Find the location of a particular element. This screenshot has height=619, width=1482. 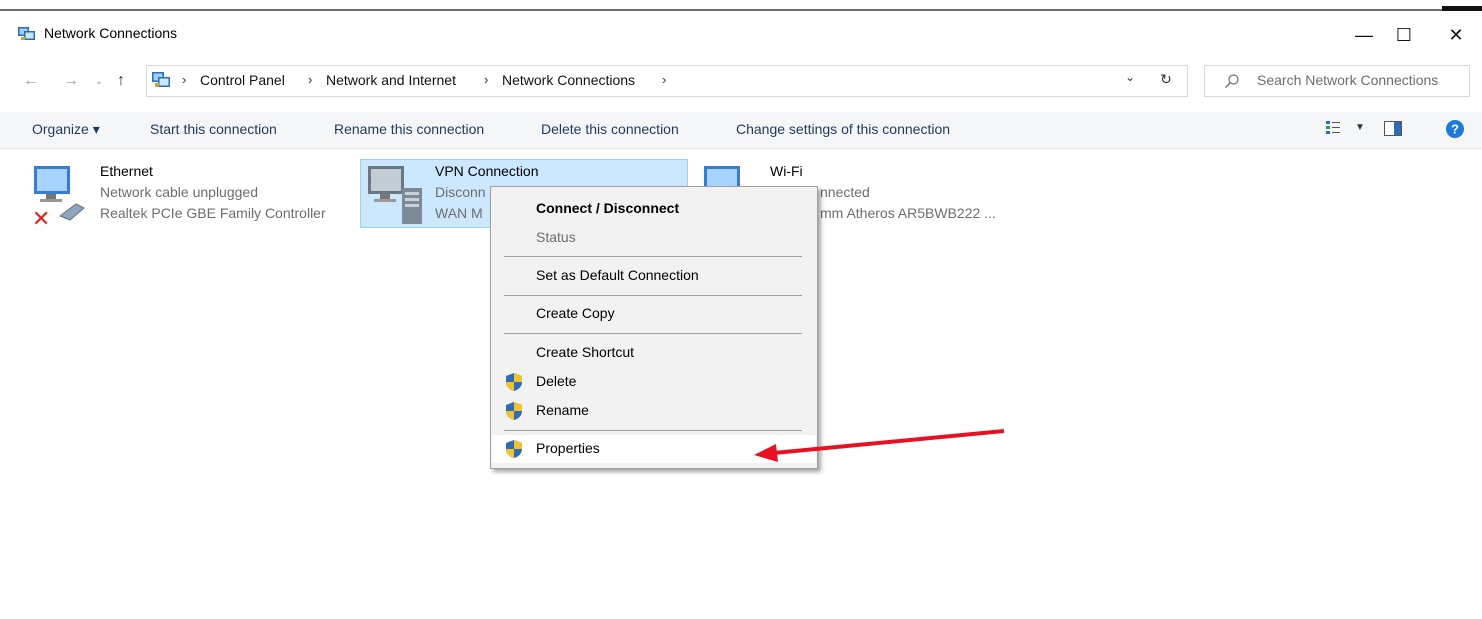

connection-status: Network cable unplugged is located at coordinates (179, 192).